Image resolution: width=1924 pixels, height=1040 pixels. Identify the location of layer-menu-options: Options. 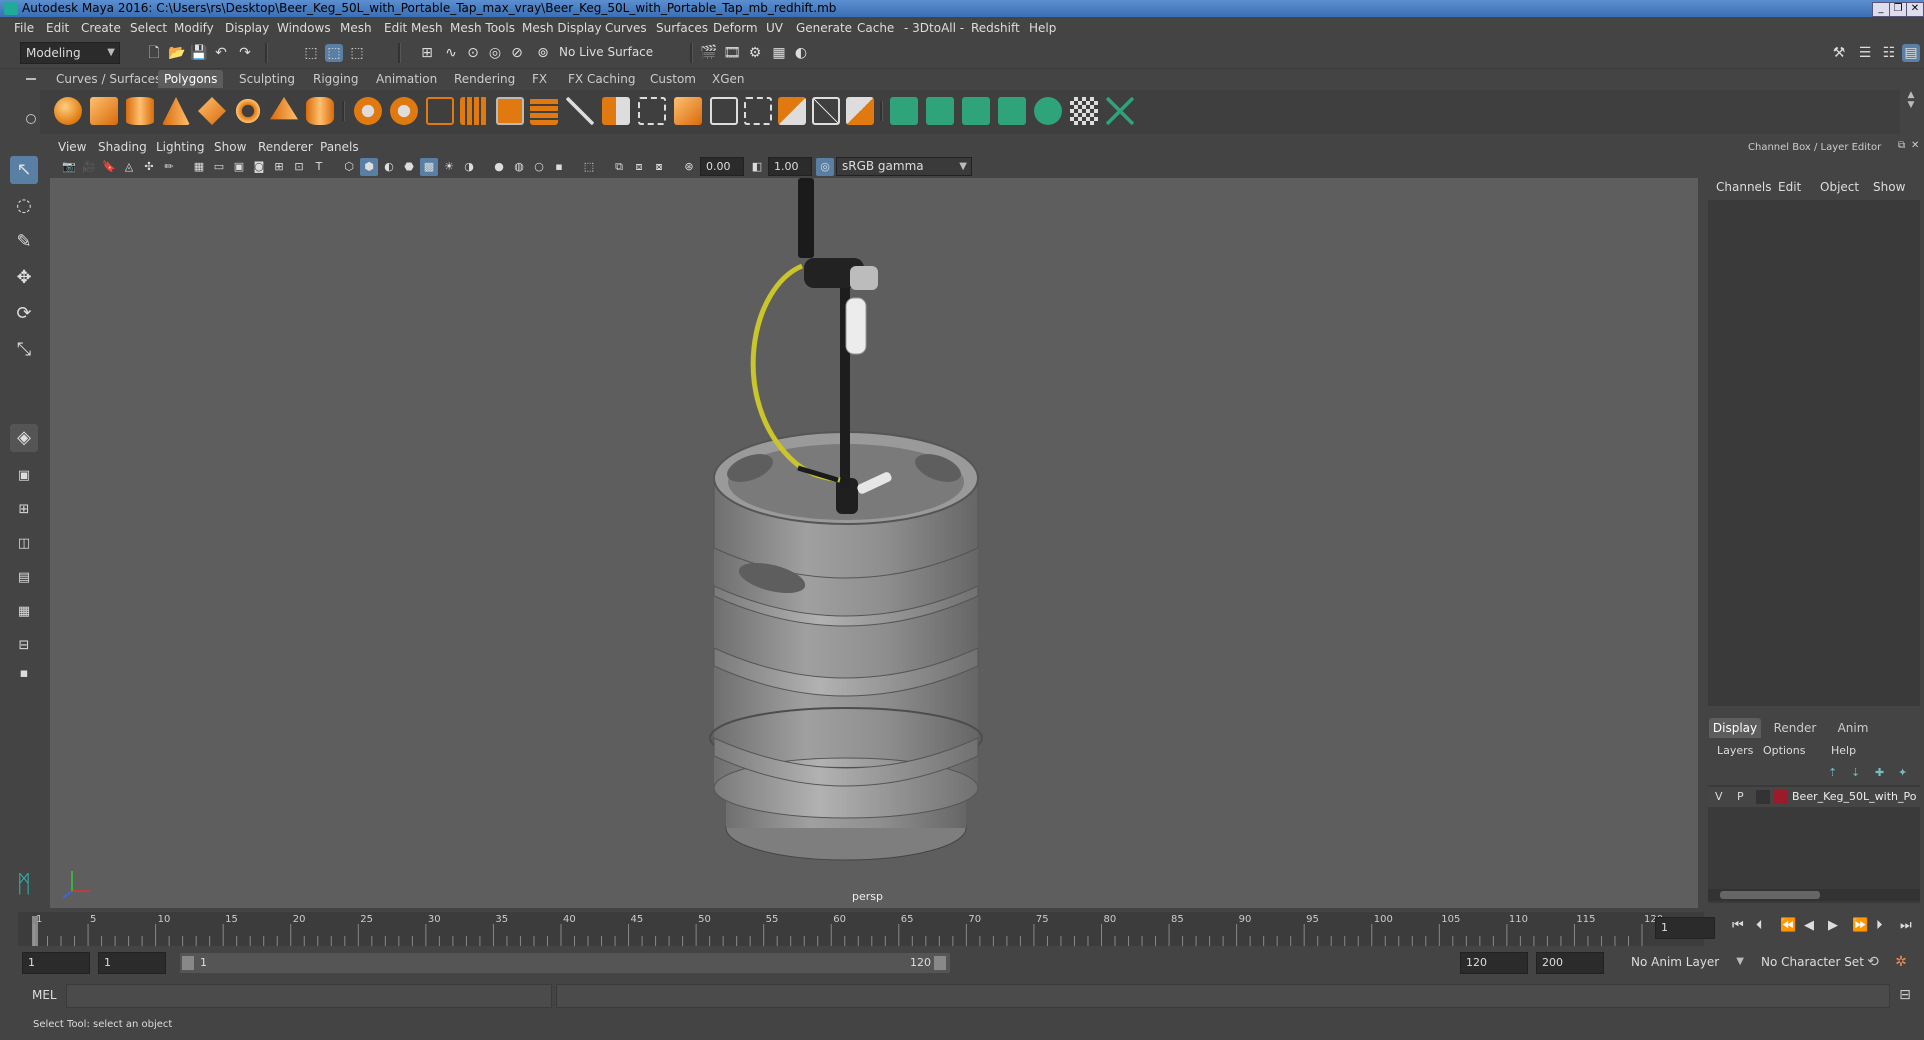
(1784, 750).